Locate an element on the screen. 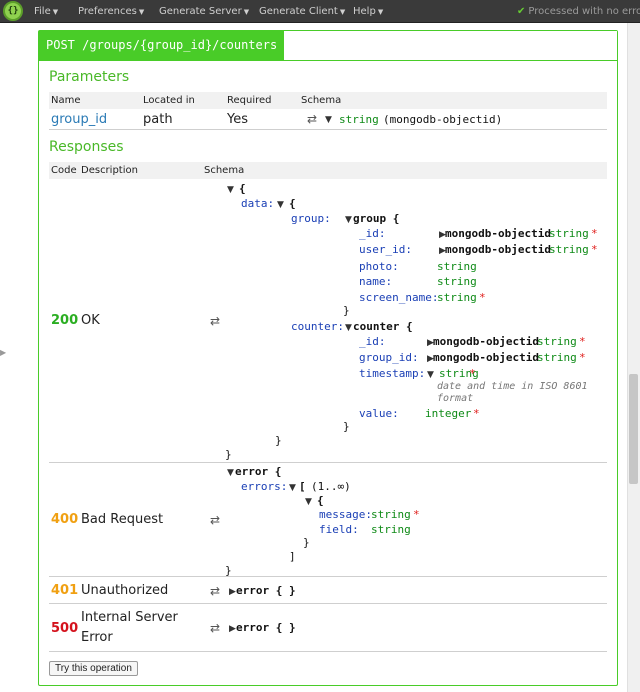 The width and height of the screenshot is (640, 692). param-required: Yes is located at coordinates (237, 119).